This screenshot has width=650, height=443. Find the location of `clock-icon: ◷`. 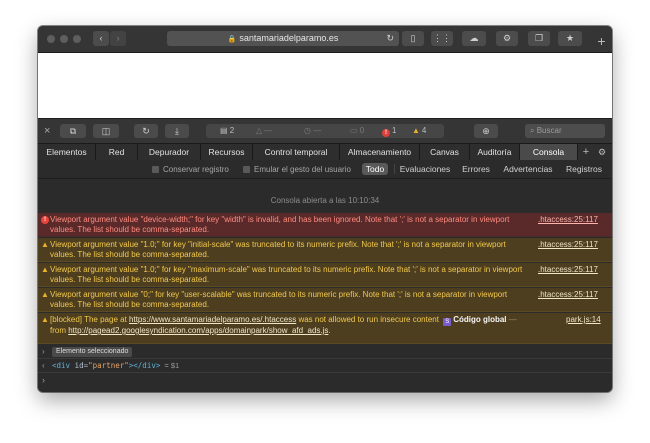

clock-icon: ◷ is located at coordinates (307, 130).